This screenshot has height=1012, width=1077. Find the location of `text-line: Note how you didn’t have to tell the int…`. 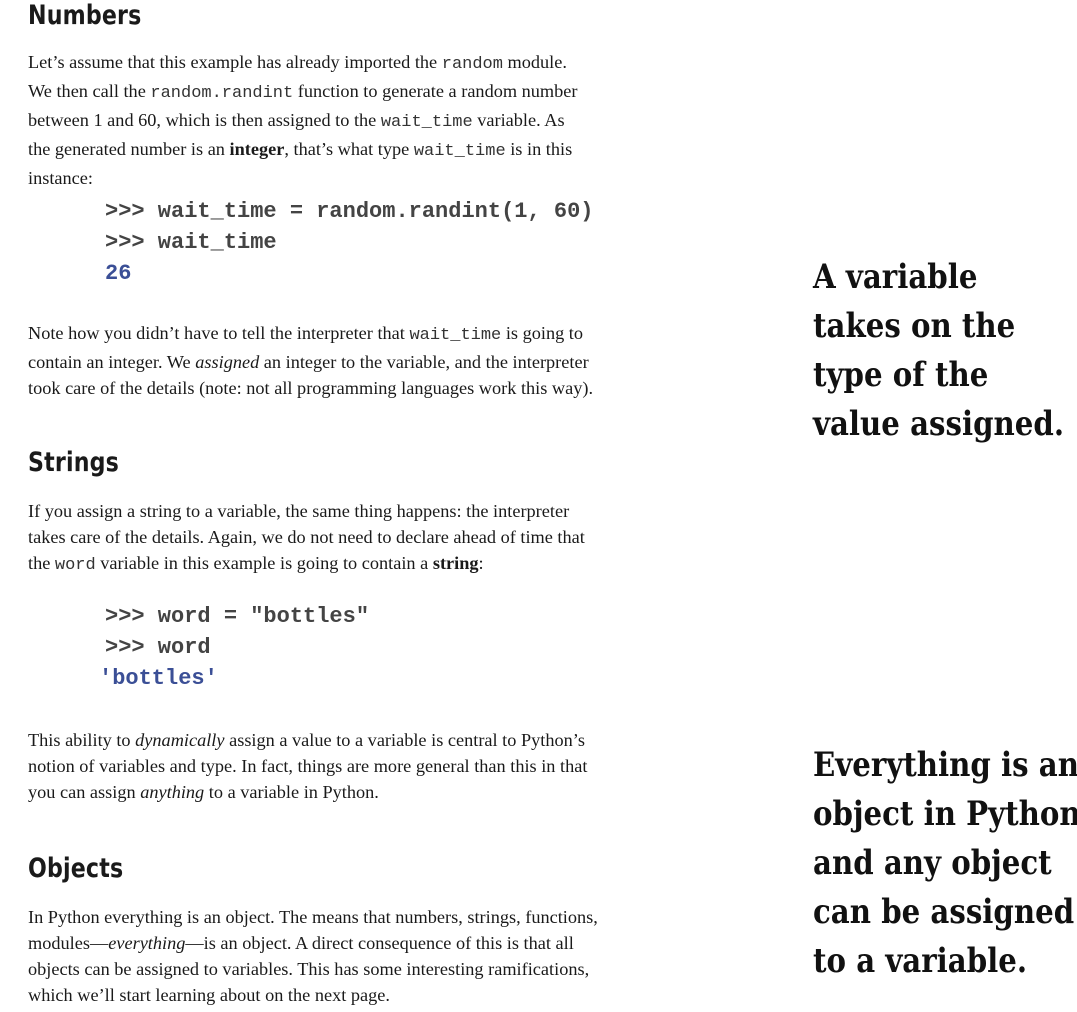

text-line: Note how you didn’t have to tell the int… is located at coordinates (373, 334).